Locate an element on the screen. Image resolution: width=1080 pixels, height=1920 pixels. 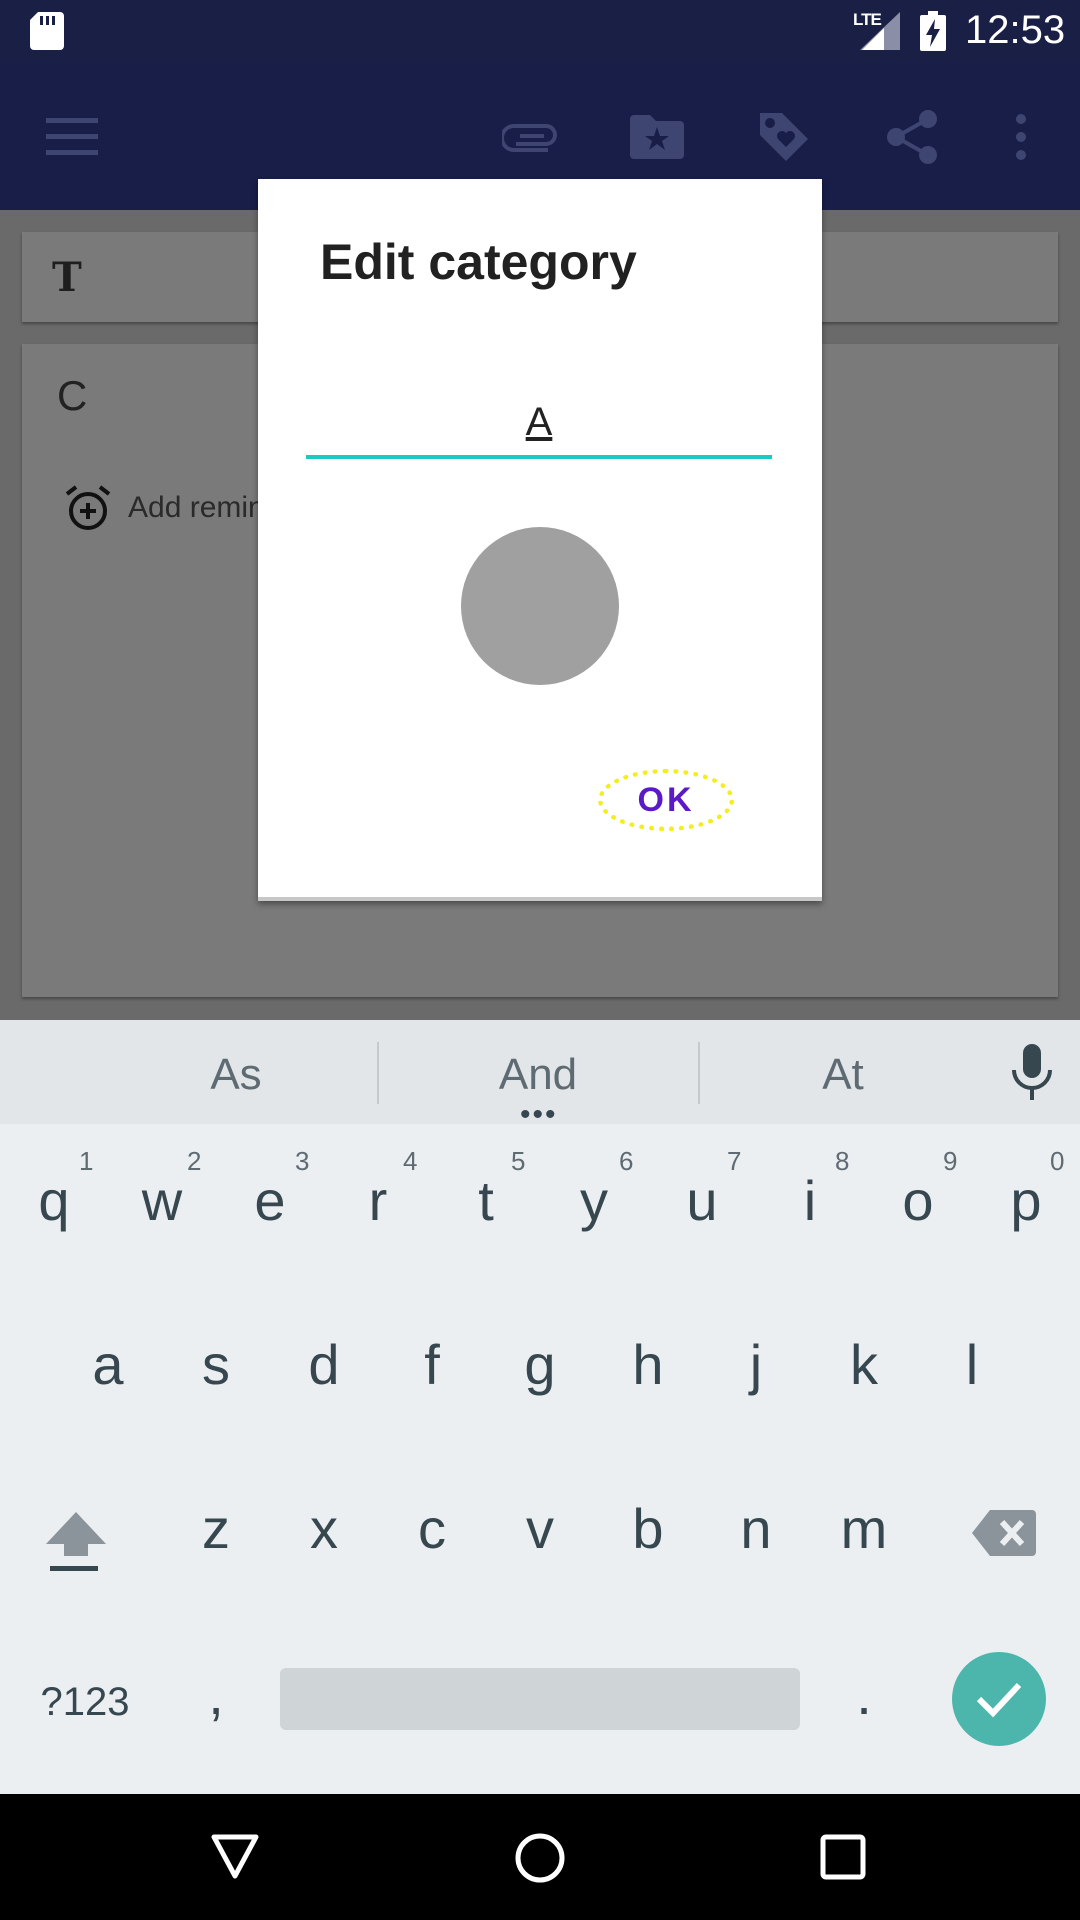
key-hint: 0 is located at coordinates (1057, 1161).